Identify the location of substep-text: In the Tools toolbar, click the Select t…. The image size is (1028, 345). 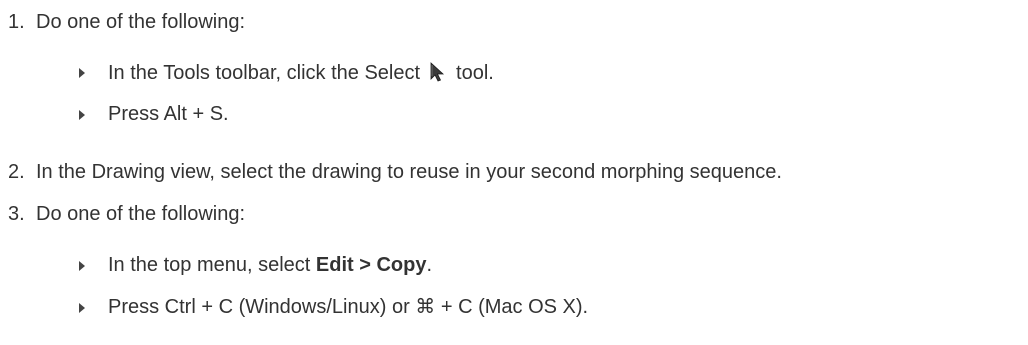
(301, 72).